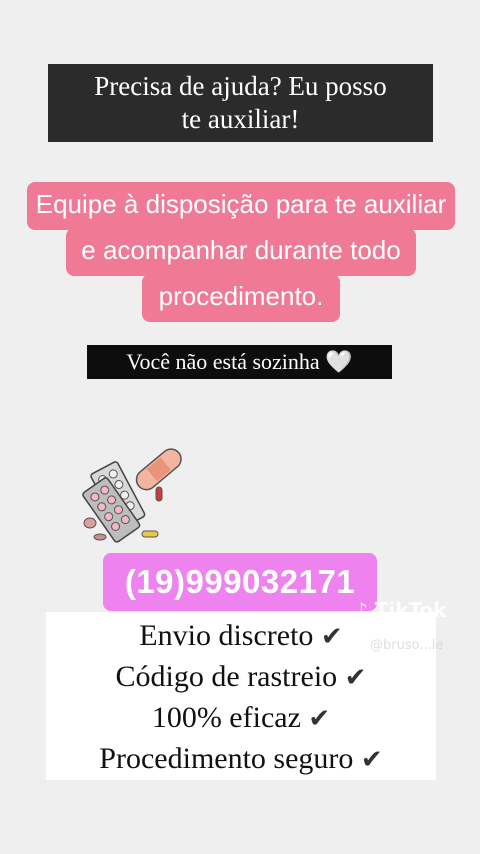 Image resolution: width=480 pixels, height=854 pixels. Describe the element at coordinates (226, 717) in the screenshot. I see `feature-label: 100% eficaz` at that location.